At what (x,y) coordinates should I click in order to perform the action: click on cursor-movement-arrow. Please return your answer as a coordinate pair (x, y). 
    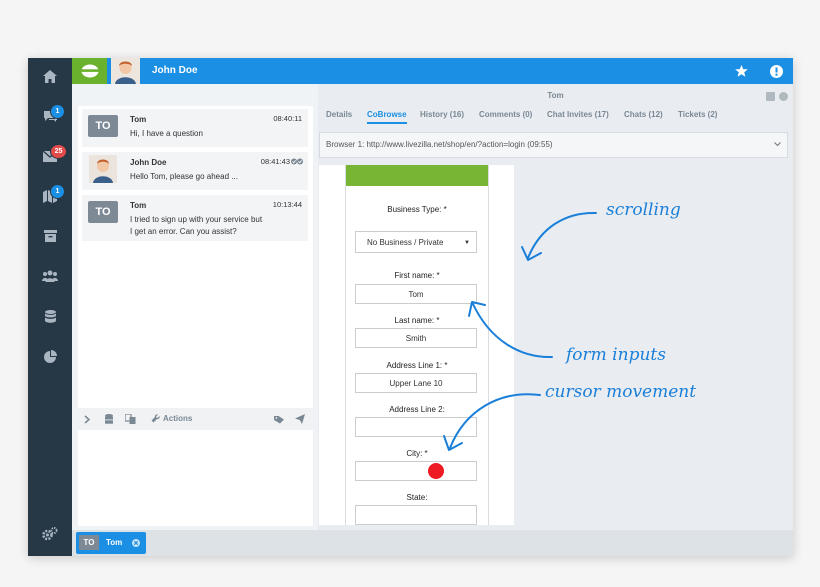
    Looking at the image, I should click on (495, 421).